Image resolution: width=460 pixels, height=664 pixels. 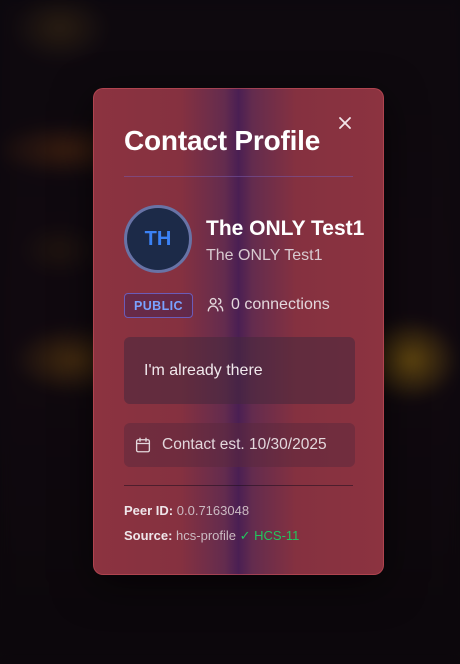 I want to click on bio-text: I'm already there, so click(x=203, y=370).